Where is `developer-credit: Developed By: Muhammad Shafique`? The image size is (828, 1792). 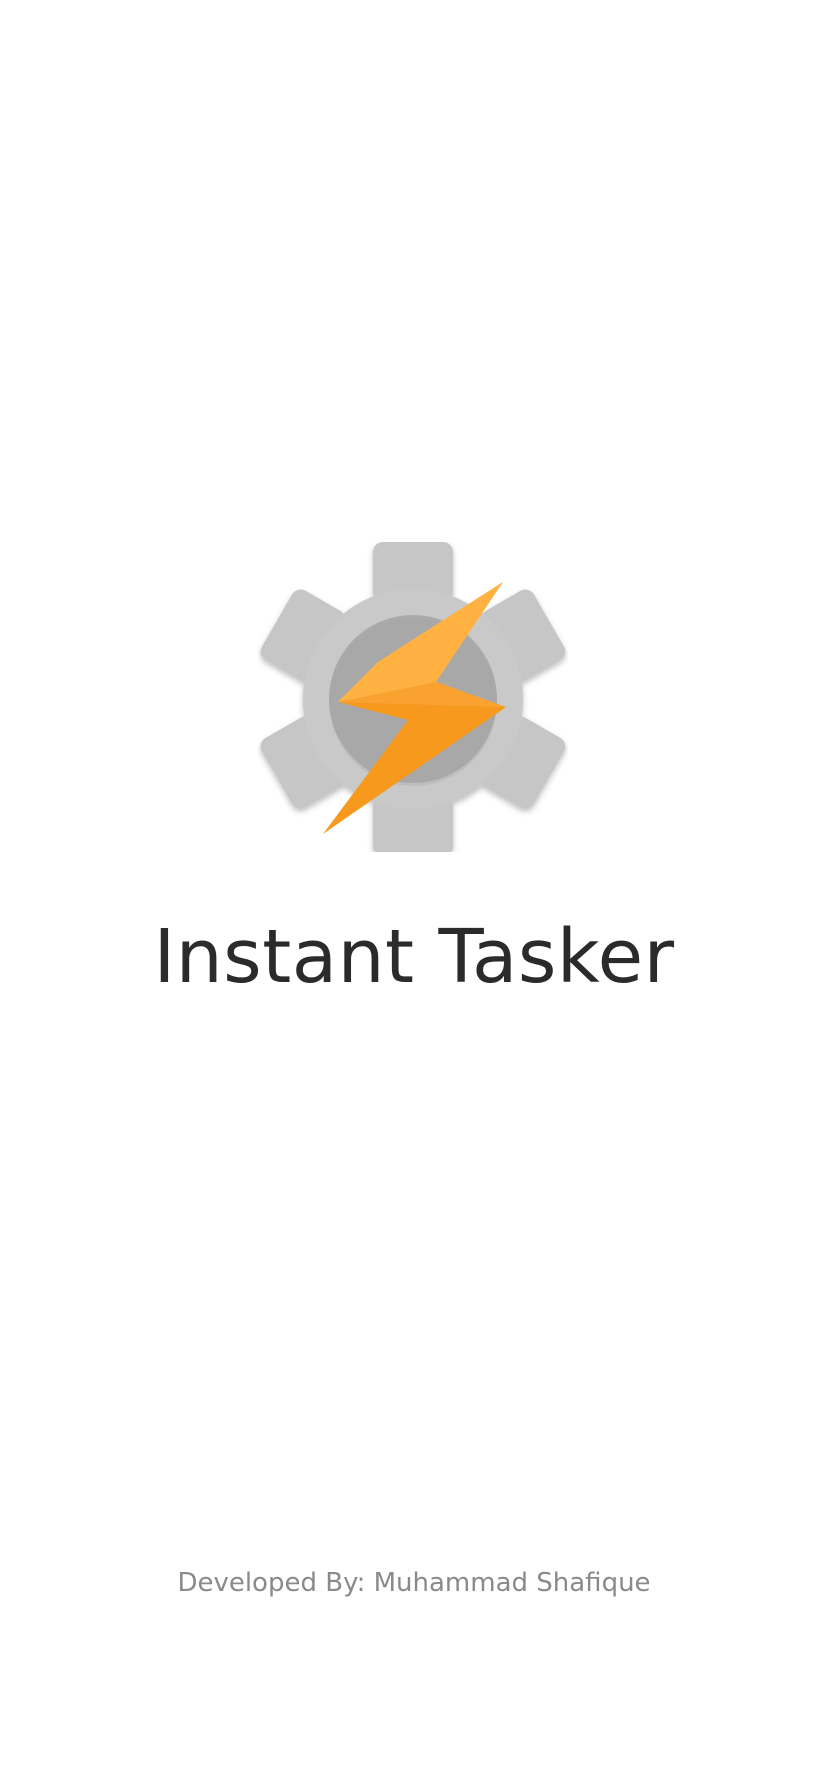
developer-credit: Developed By: Muhammad Shafique is located at coordinates (414, 1583).